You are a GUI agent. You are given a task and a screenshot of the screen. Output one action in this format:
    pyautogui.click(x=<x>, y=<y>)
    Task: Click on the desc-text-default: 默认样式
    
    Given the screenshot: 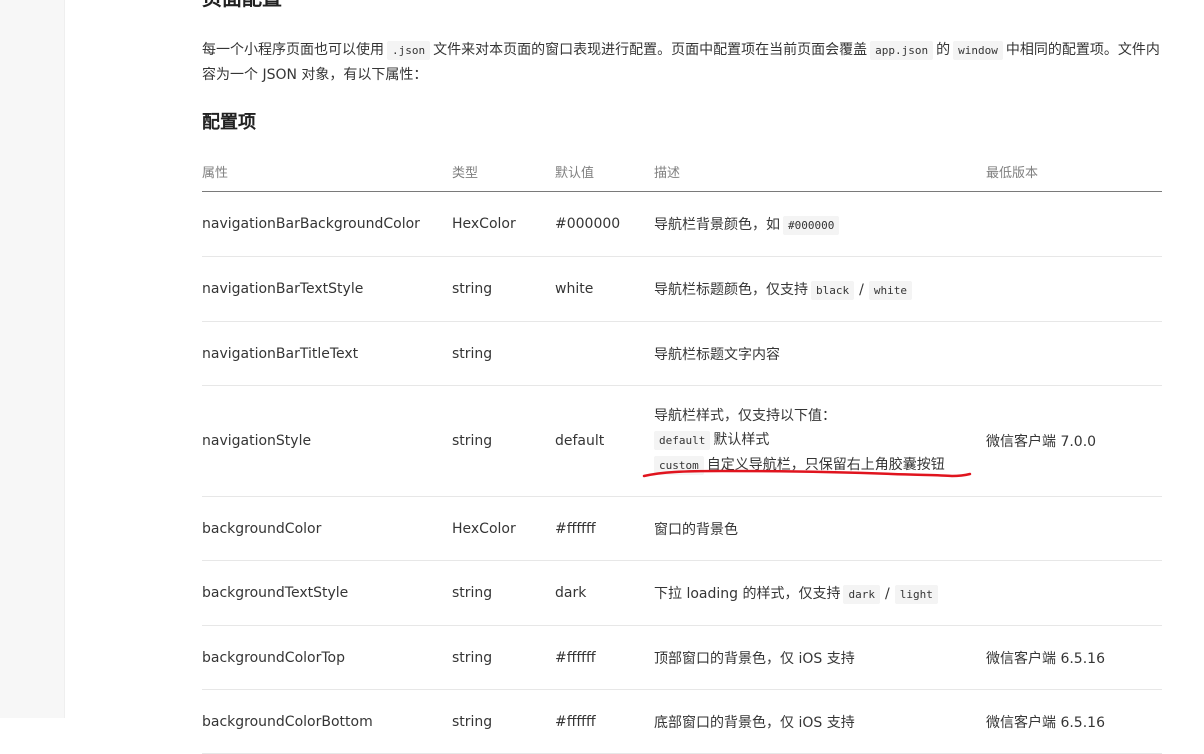 What is the action you would take?
    pyautogui.click(x=741, y=440)
    